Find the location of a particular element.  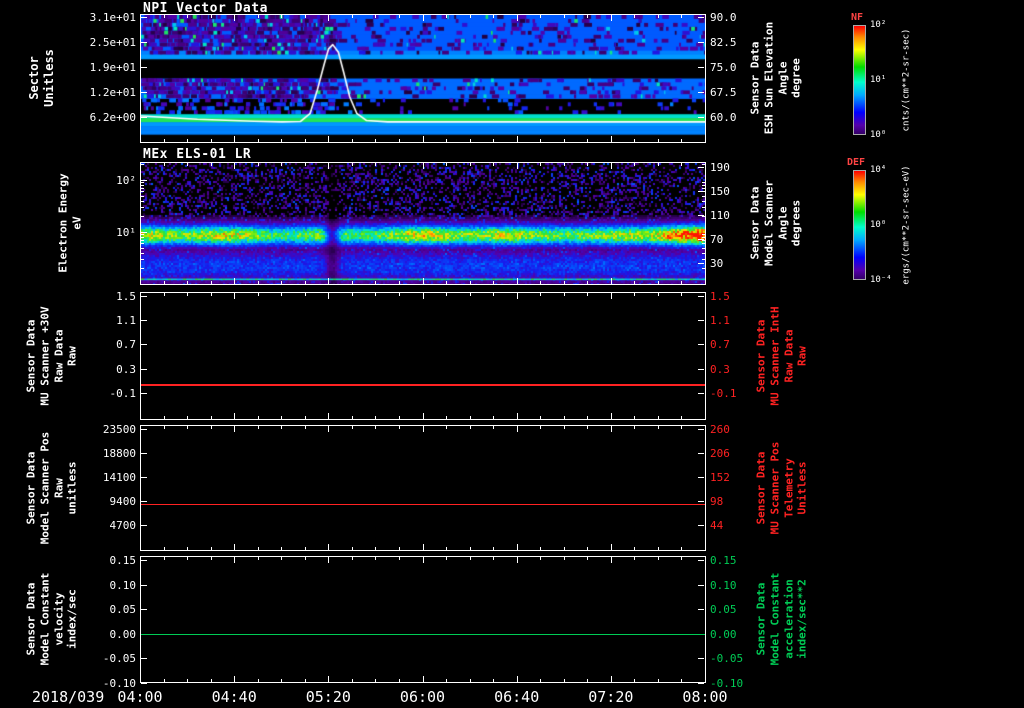

data-line is located at coordinates (423, 634).